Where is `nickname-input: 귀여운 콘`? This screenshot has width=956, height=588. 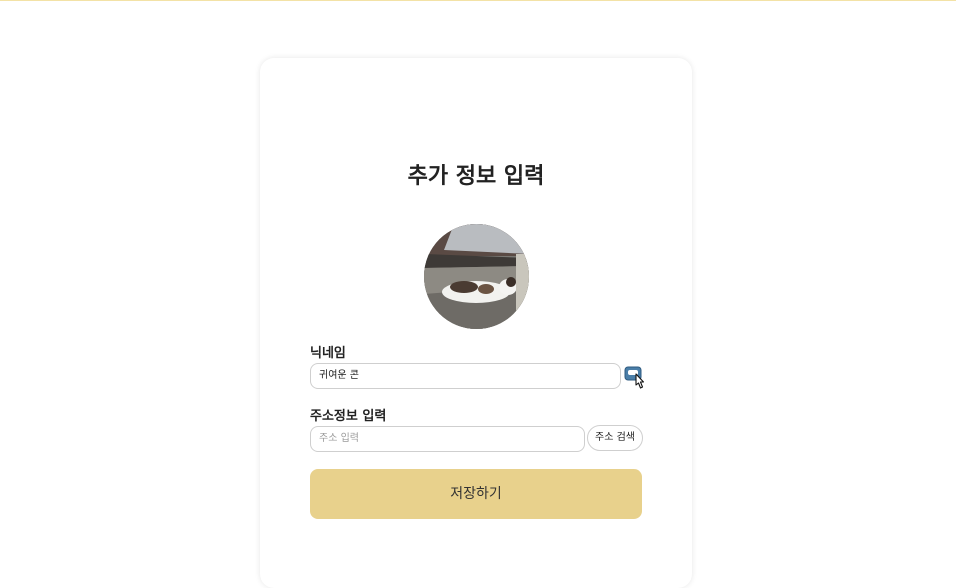
nickname-input: 귀여운 콘 is located at coordinates (465, 376).